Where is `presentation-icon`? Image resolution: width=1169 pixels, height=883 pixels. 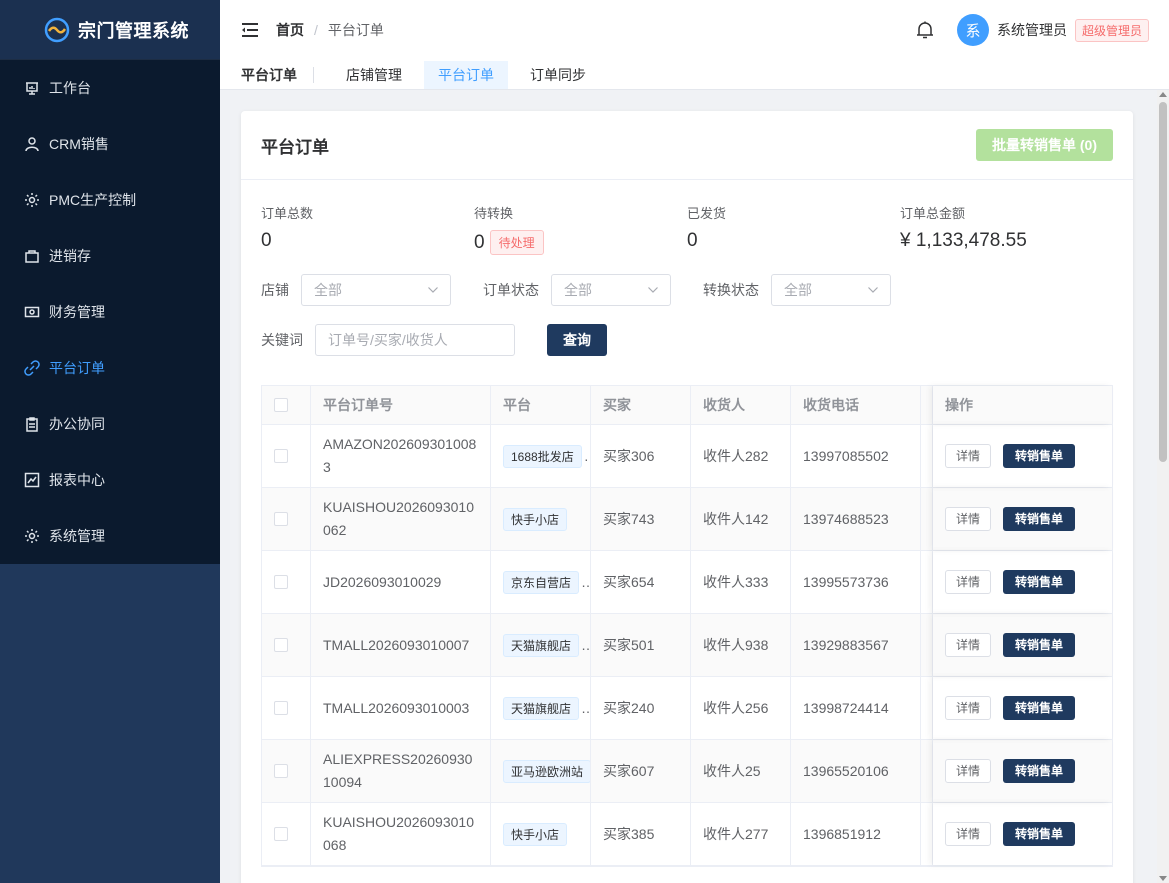
presentation-icon is located at coordinates (32, 88).